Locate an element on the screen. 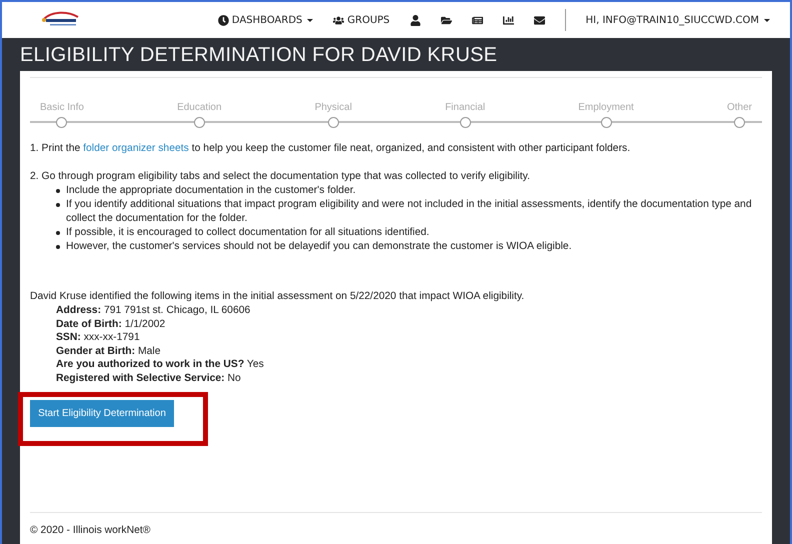  users-icon is located at coordinates (338, 20).